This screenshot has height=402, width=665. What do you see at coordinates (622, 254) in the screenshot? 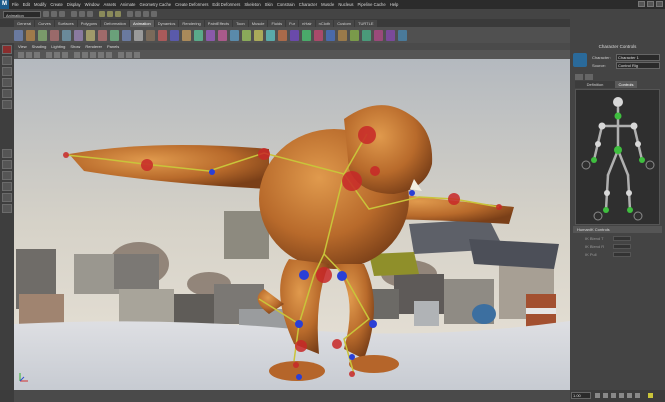
I see `ik-pull-field` at bounding box center [622, 254].